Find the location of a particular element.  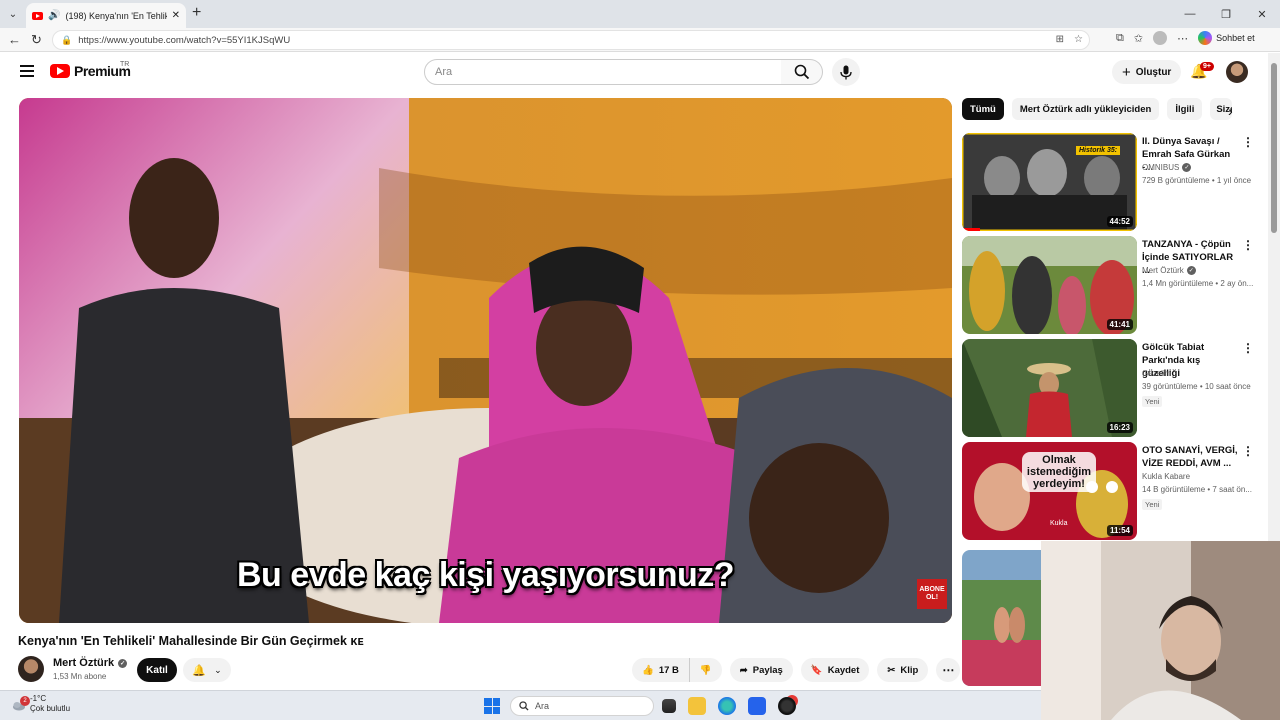

scissors-icon: ✂ is located at coordinates (891, 670).